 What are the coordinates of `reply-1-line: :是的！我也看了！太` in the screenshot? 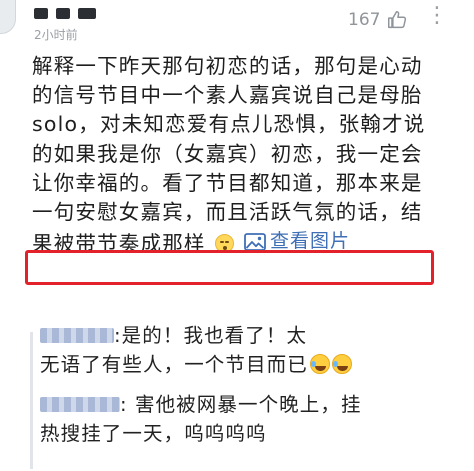 It's located at (245, 336).